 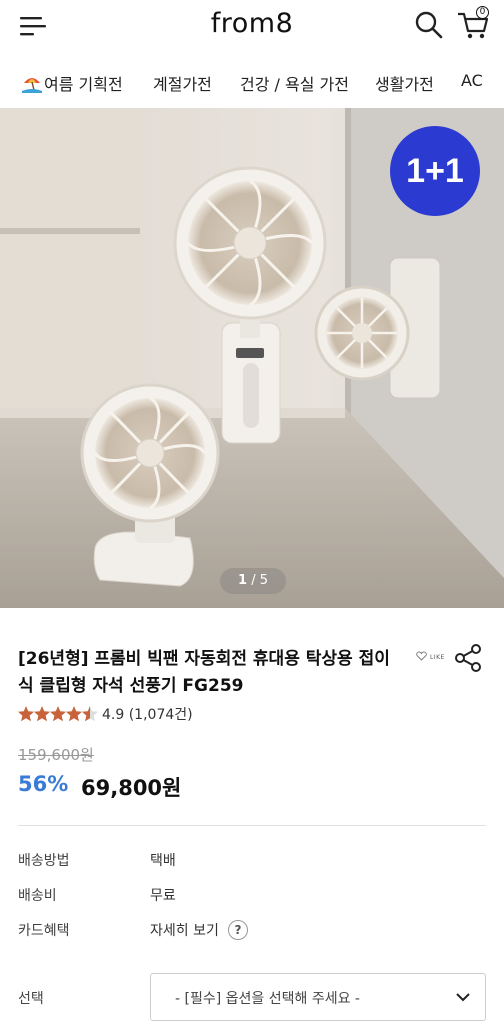 I want to click on nav-item-ac: AC, so click(x=472, y=80).